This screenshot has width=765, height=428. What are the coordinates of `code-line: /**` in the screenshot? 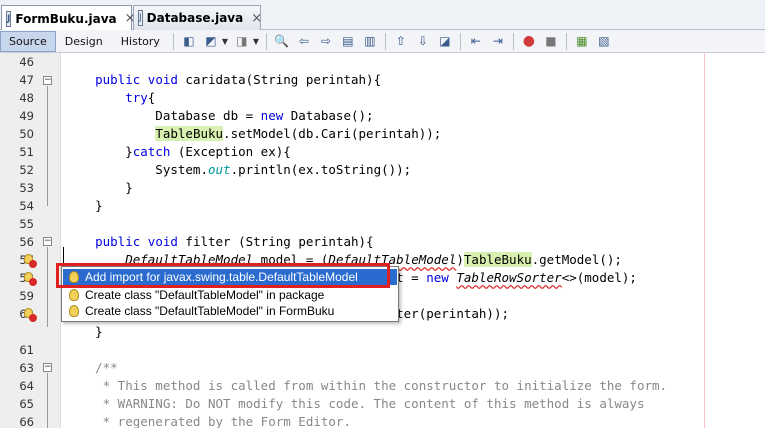 It's located at (91, 368).